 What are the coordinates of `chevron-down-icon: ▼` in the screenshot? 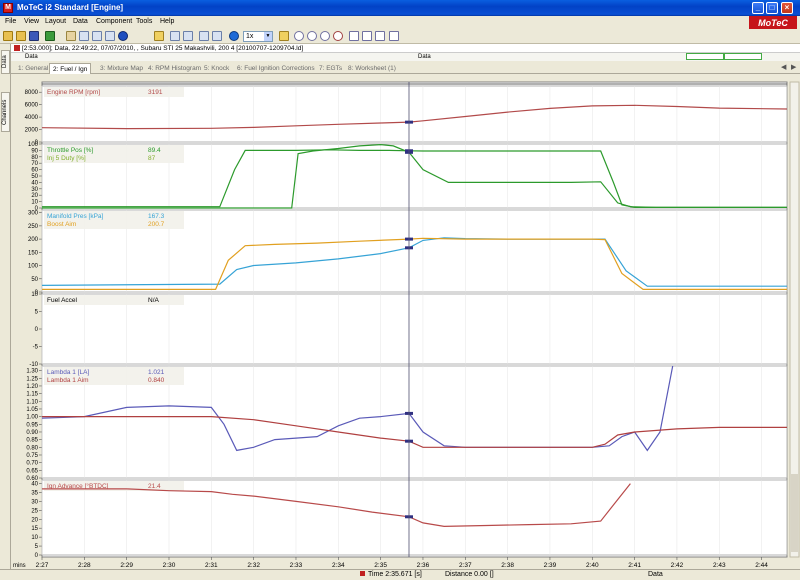 It's located at (268, 36).